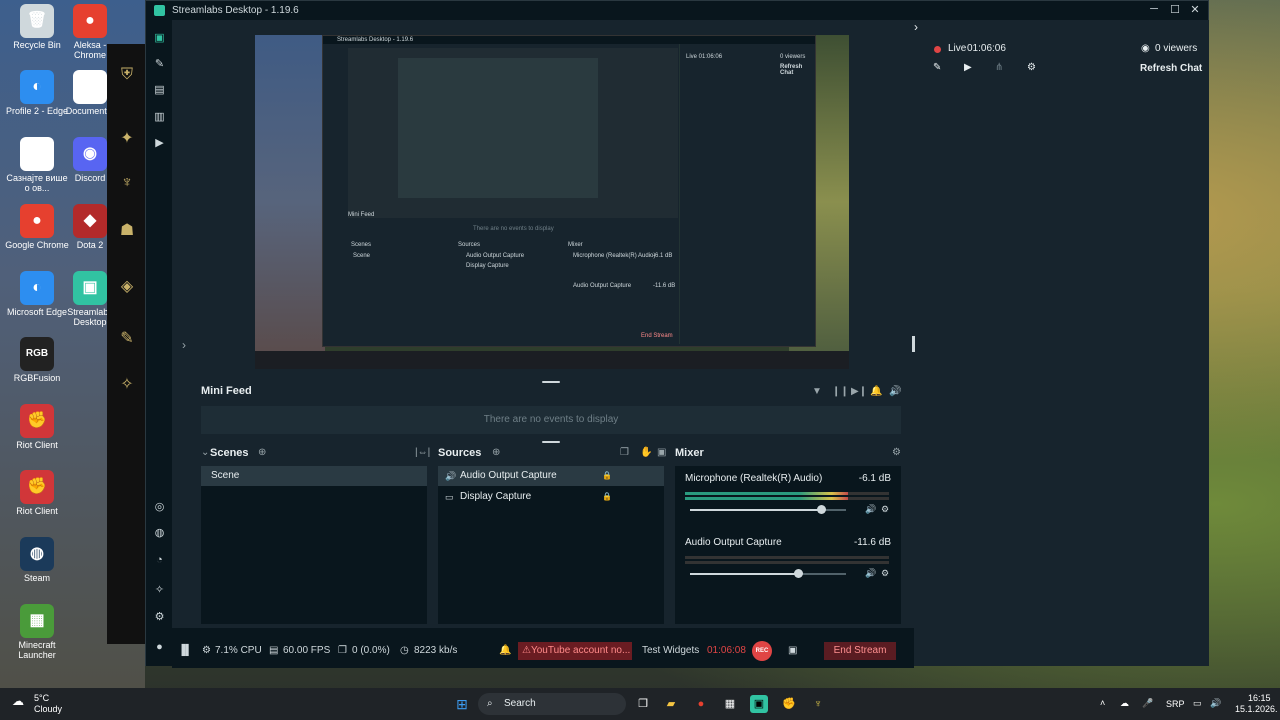  Describe the element at coordinates (793, 57) in the screenshot. I see `preview-viewers: 0 viewers` at that location.